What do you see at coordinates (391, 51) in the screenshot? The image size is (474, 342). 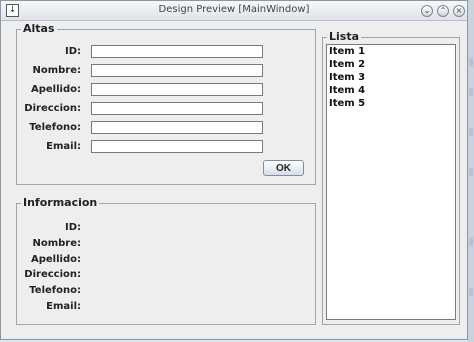 I see `list-item: Item 1` at bounding box center [391, 51].